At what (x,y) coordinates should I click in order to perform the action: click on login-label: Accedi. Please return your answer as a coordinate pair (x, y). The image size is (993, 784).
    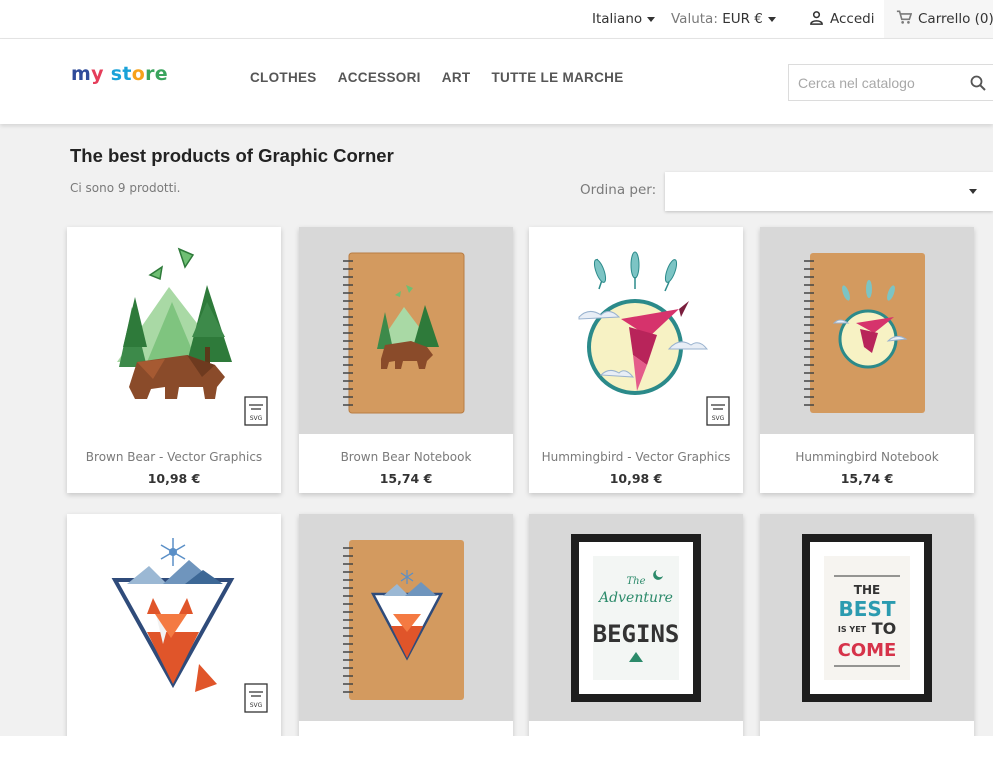
    Looking at the image, I should click on (852, 19).